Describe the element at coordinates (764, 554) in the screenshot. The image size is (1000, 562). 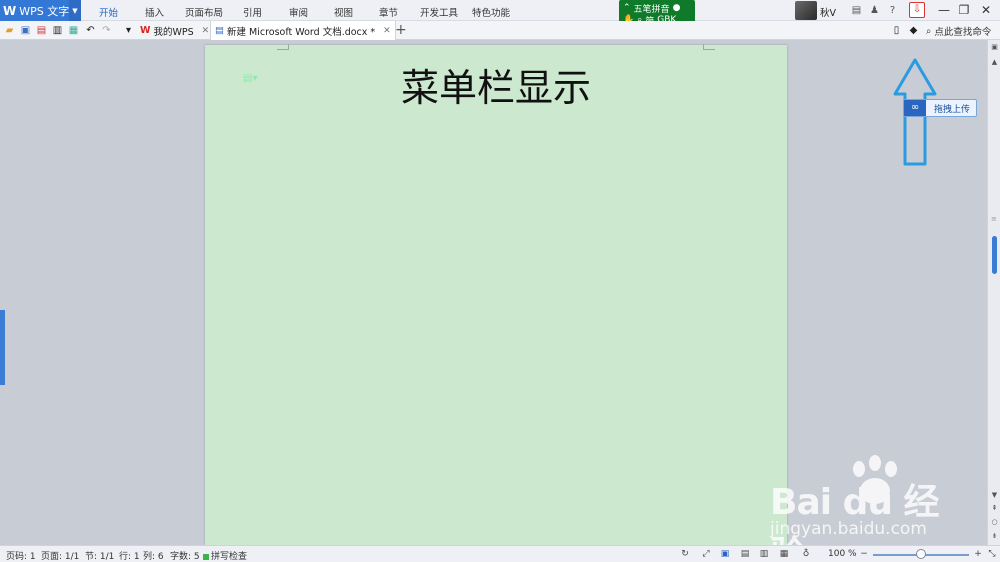
I see `web-view-icon: ▥` at that location.